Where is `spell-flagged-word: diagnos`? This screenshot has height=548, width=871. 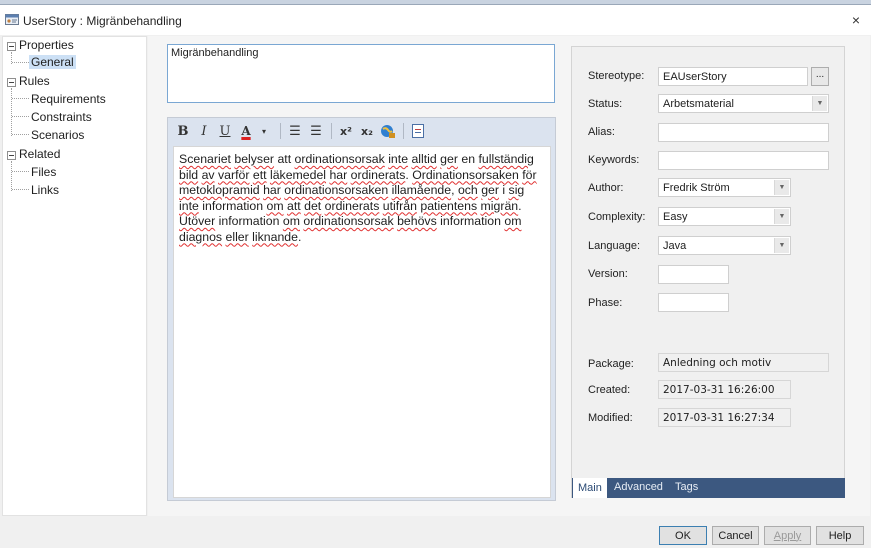
spell-flagged-word: diagnos is located at coordinates (201, 236).